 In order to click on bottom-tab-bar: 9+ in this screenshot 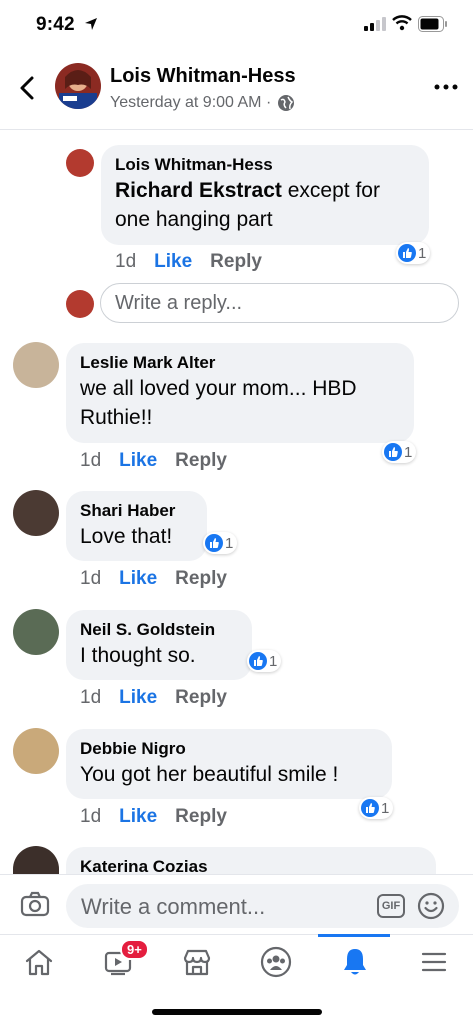, I will do `click(236, 978)`.